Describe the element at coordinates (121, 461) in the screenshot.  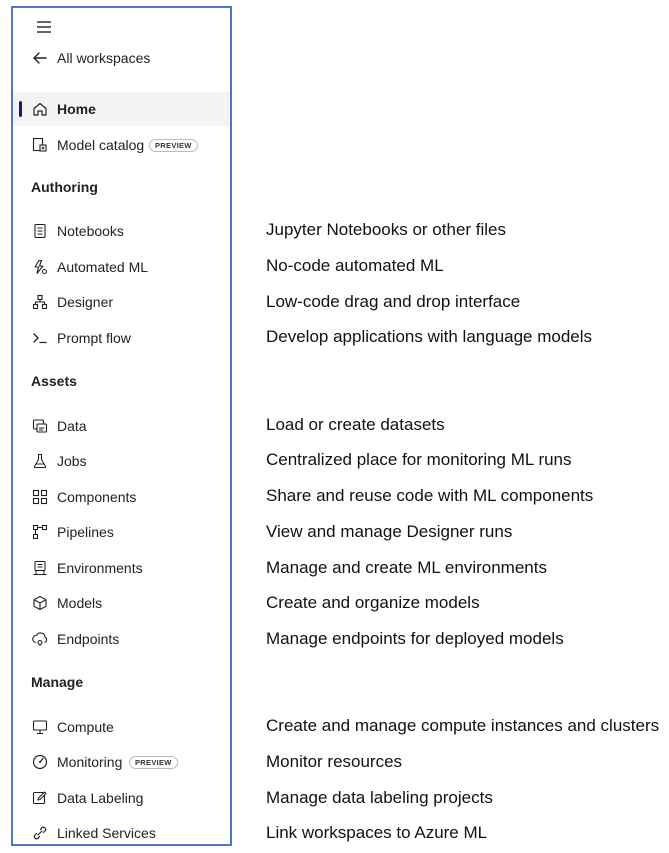
I see `sidebar-item-jobs: Jobs` at that location.